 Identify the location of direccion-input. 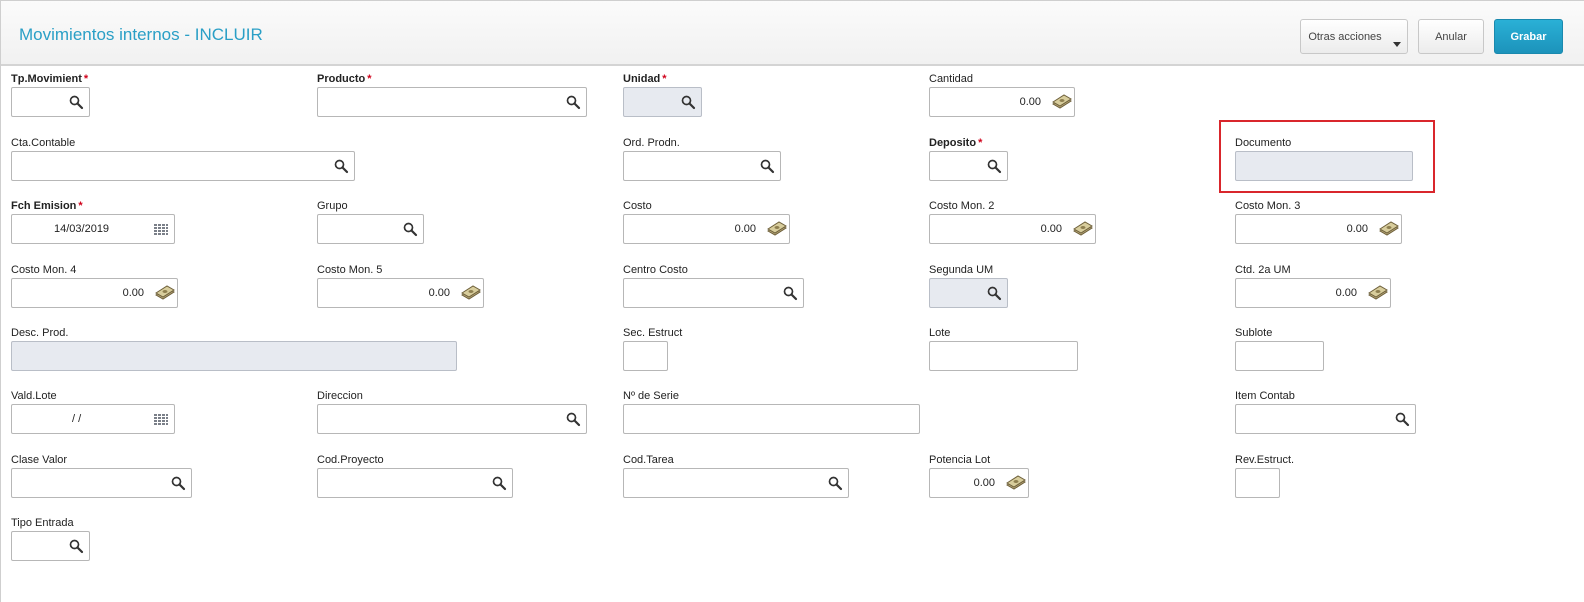
(452, 419).